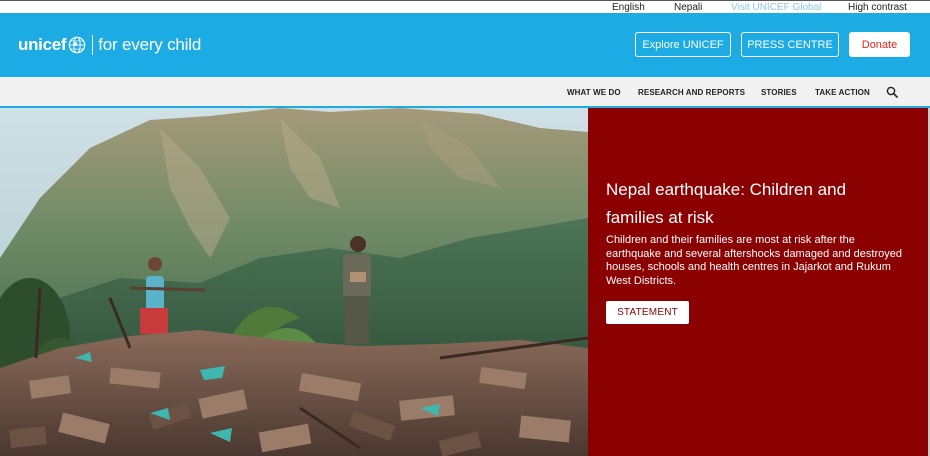  Describe the element at coordinates (842, 92) in the screenshot. I see `nav-item-take-action: TAKE ACTION` at that location.